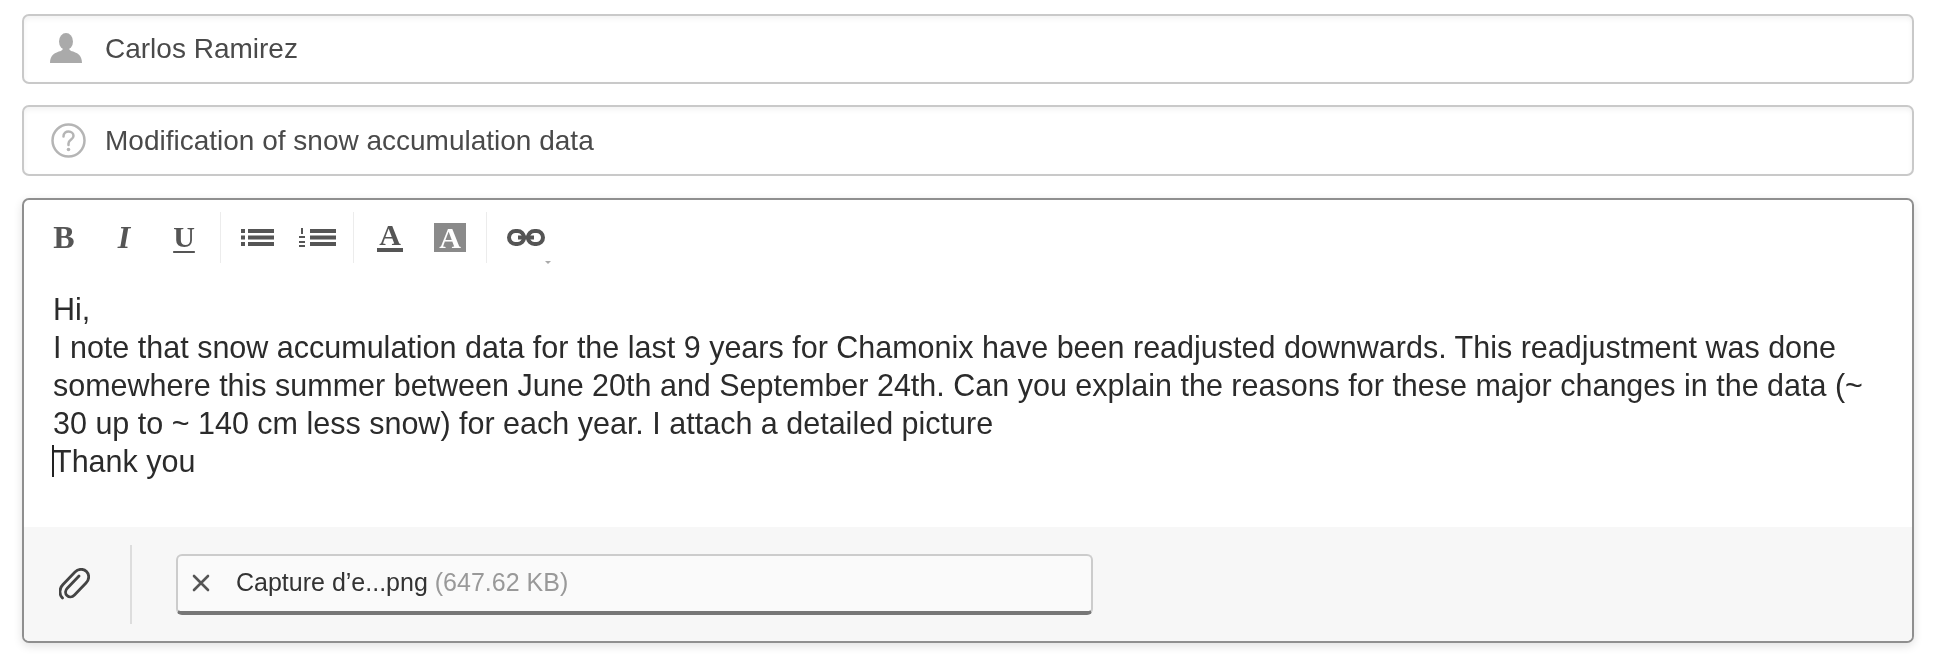 This screenshot has height=666, width=1934. What do you see at coordinates (548, 262) in the screenshot?
I see `caret-icon` at bounding box center [548, 262].